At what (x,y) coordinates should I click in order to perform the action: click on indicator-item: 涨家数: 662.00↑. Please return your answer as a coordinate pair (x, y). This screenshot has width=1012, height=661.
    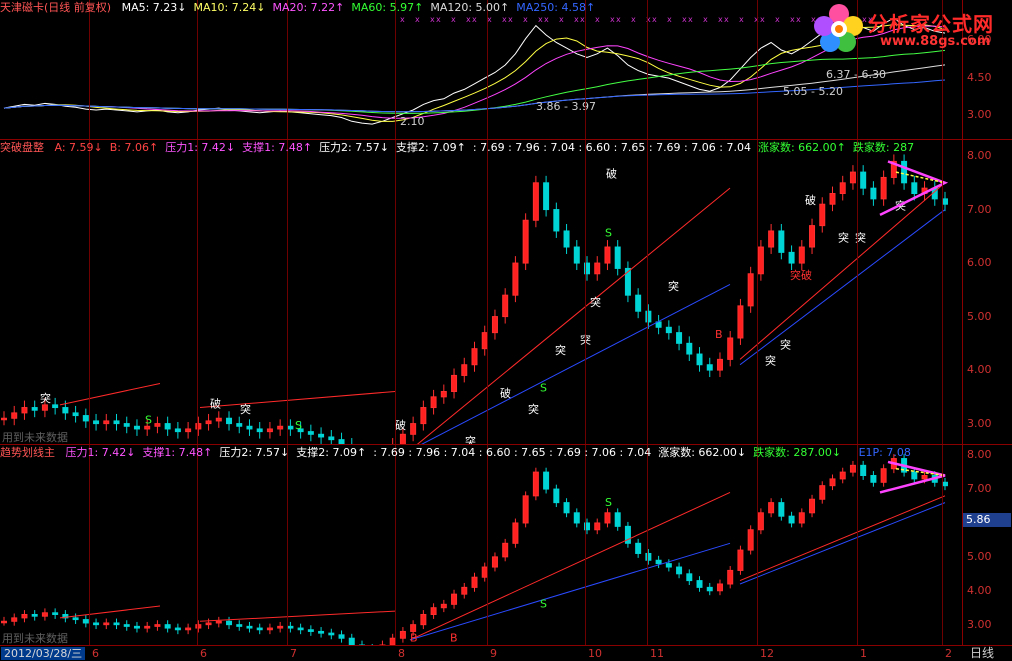
    Looking at the image, I should click on (801, 147).